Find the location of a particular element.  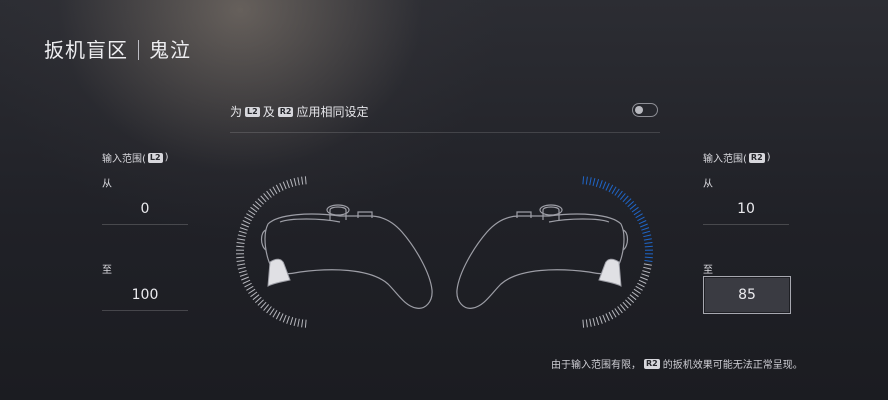

right-trigger-panel: 输入范围( R2 ) 从 10 至 85 is located at coordinates (747, 235).